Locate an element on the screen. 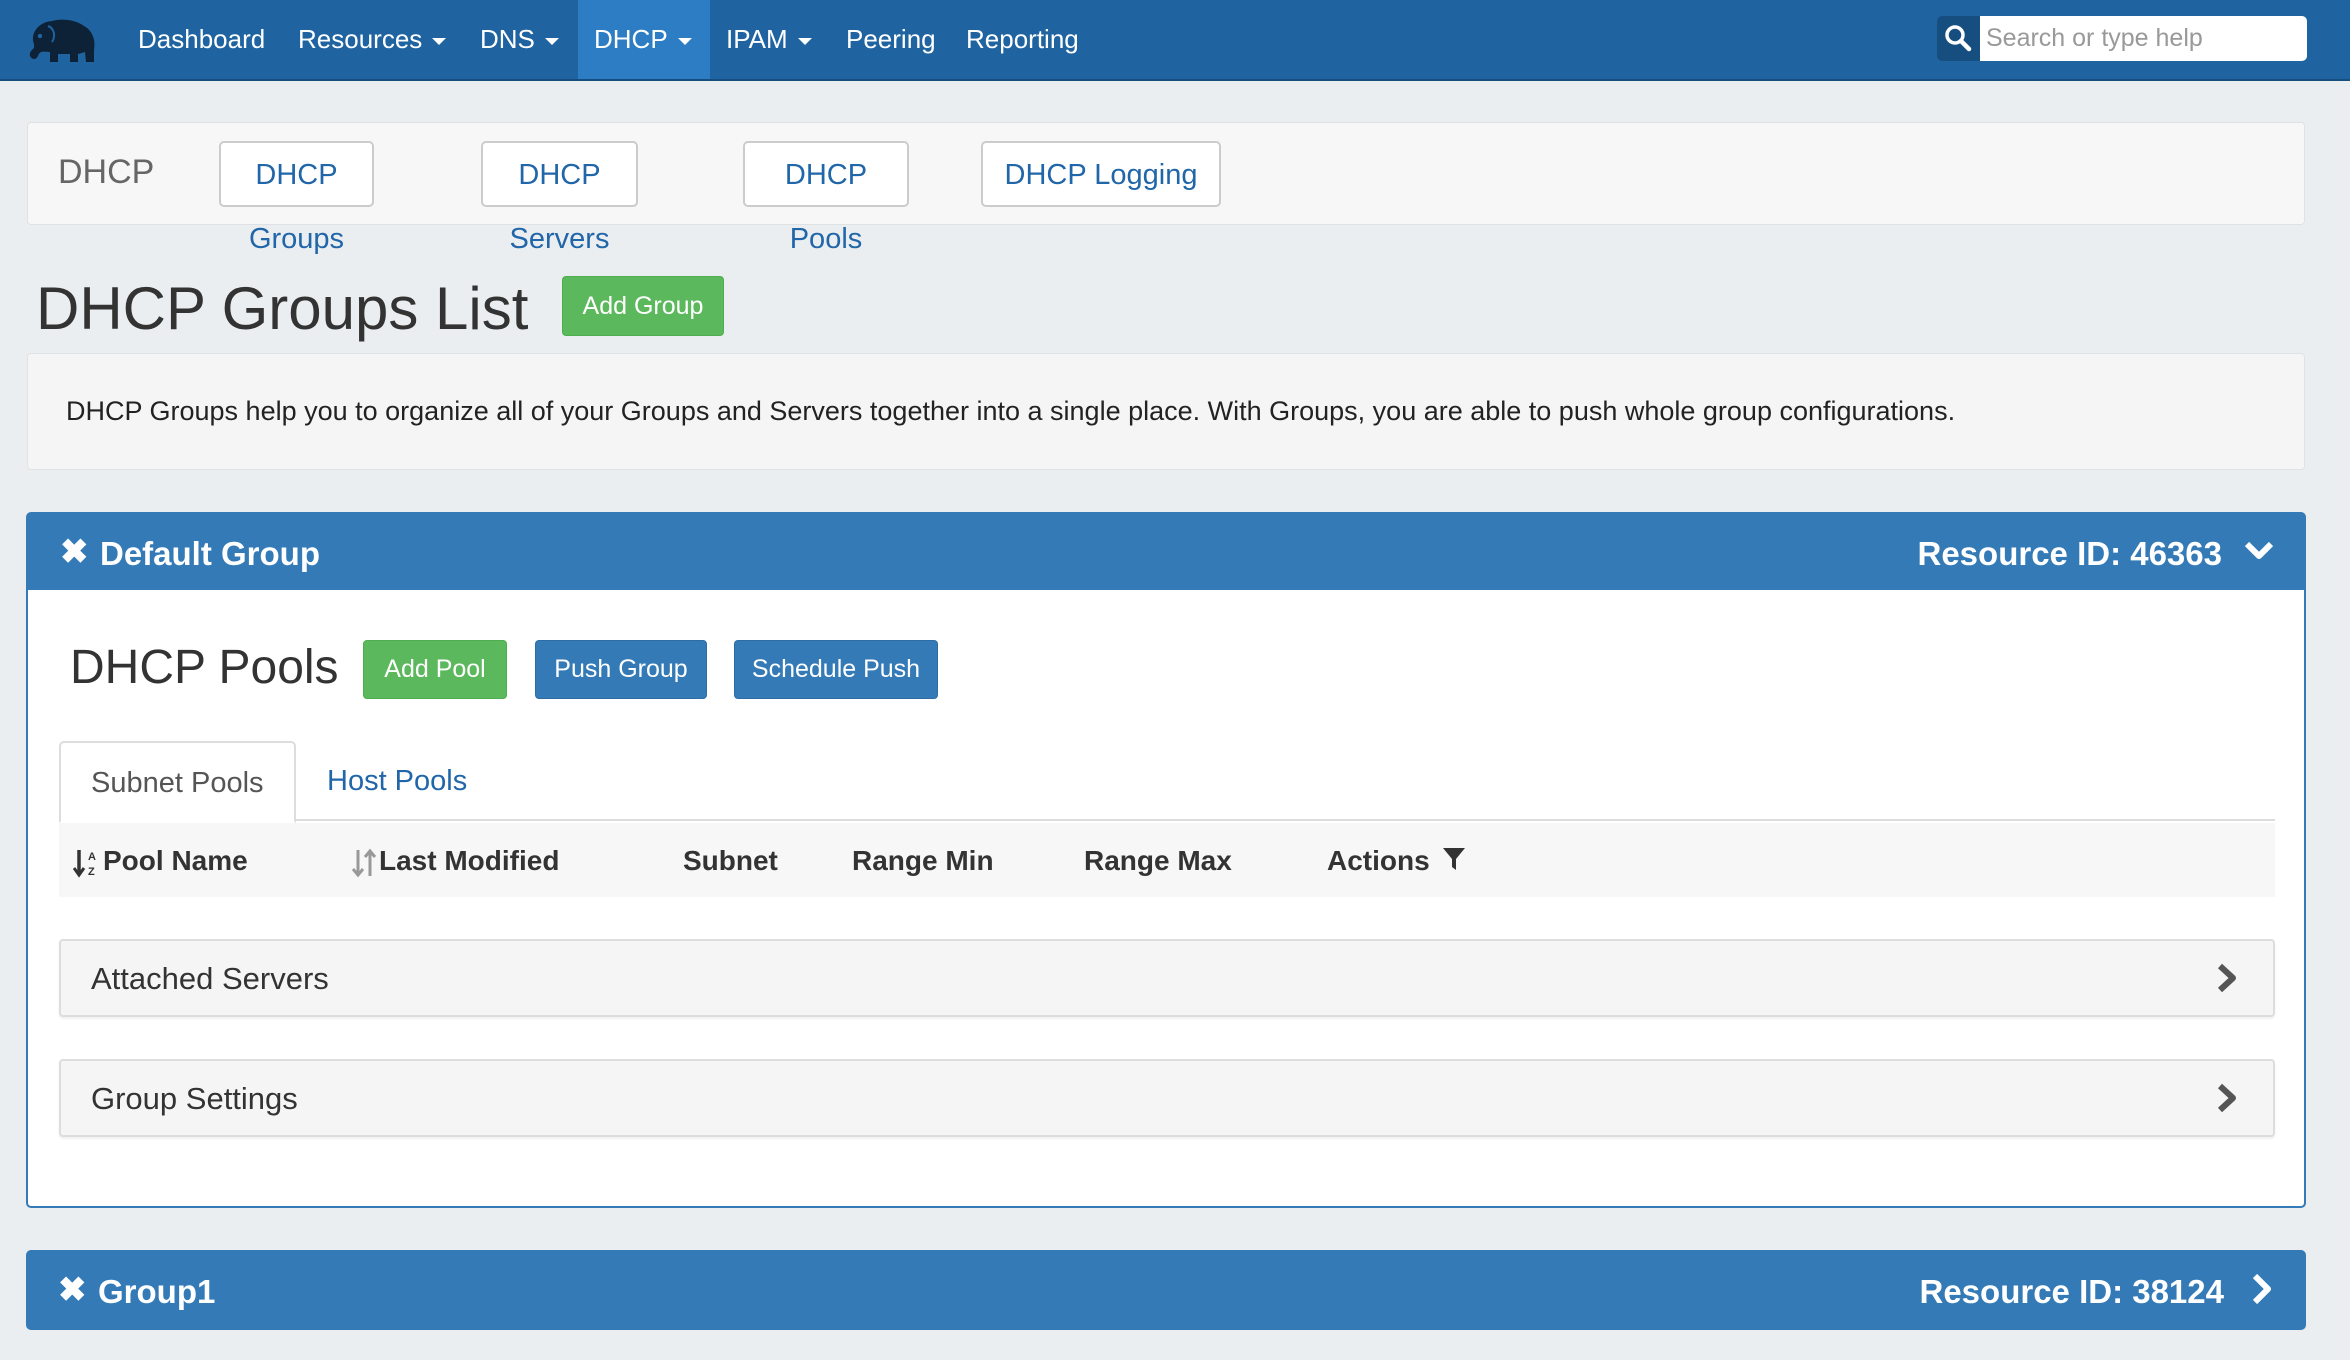 This screenshot has width=2350, height=1360. column-pool-name: A Z Pool Name is located at coordinates (160, 861).